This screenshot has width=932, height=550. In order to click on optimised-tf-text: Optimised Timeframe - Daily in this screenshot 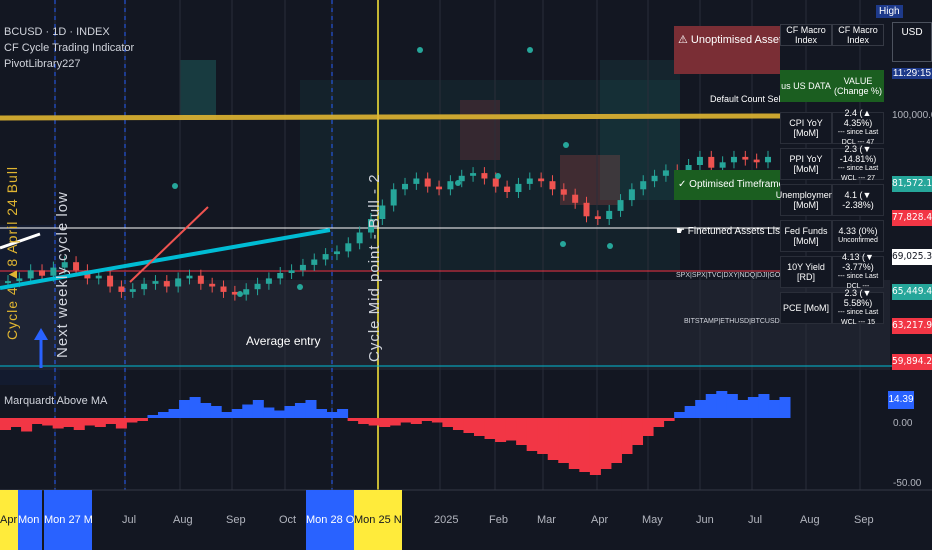, I will do `click(734, 184)`.